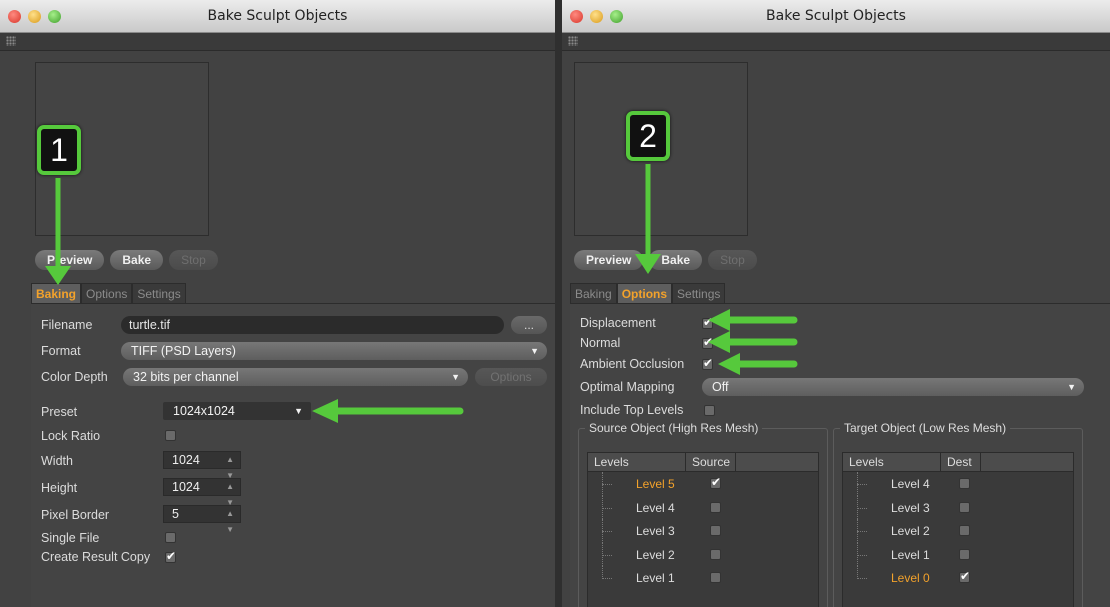 This screenshot has width=1110, height=607. Describe the element at coordinates (958, 578) in the screenshot. I see `table-row: Level 0` at that location.